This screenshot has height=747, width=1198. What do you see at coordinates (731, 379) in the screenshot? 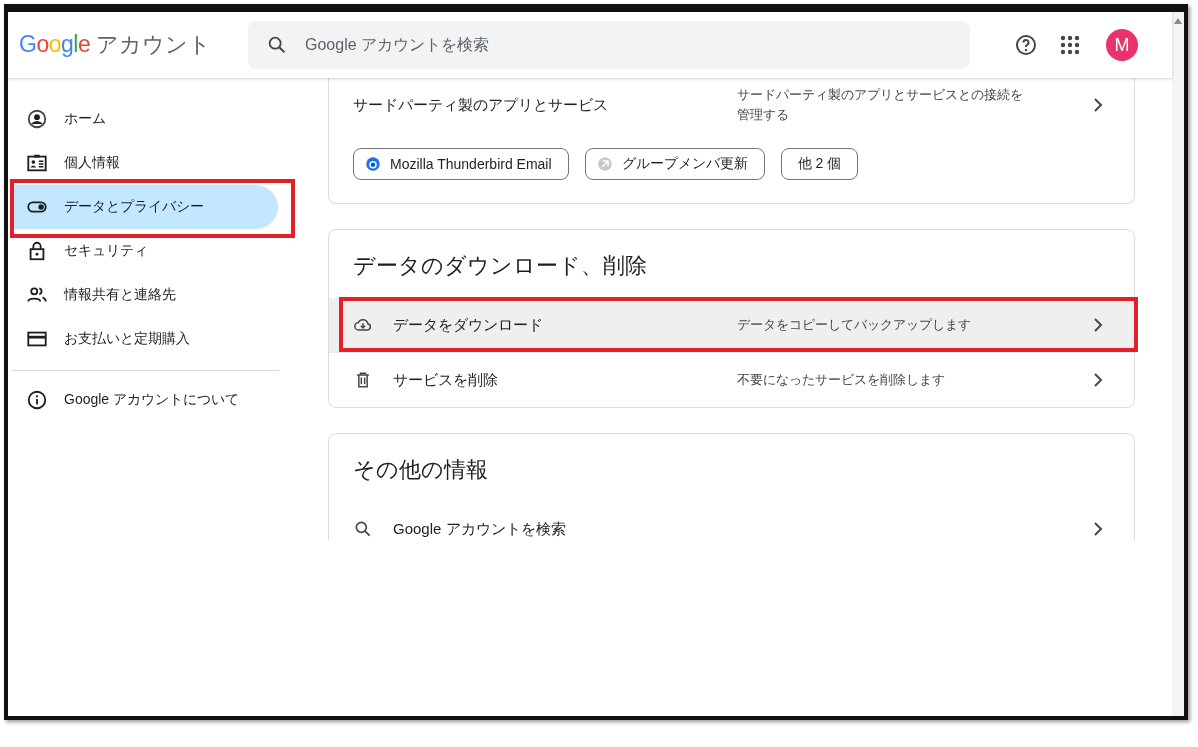
I see `settings-row: サービスを削除 不要になったサービスを削除します` at bounding box center [731, 379].